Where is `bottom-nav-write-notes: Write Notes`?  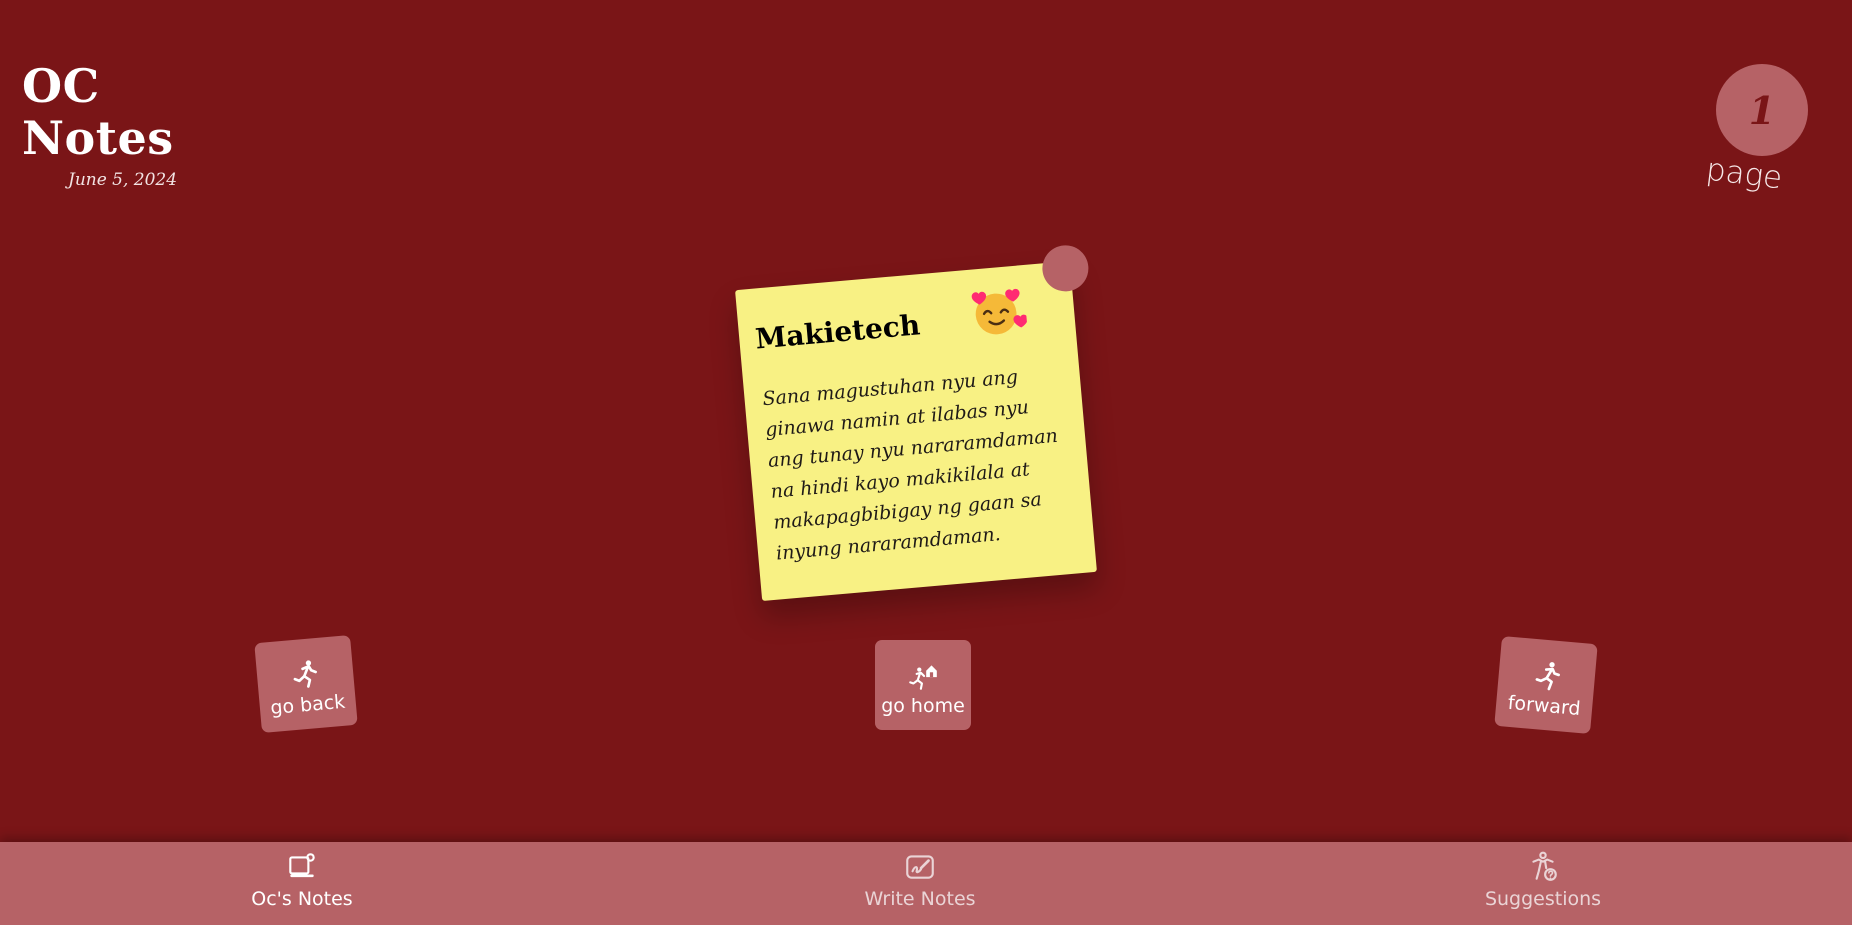 bottom-nav-write-notes: Write Notes is located at coordinates (920, 885).